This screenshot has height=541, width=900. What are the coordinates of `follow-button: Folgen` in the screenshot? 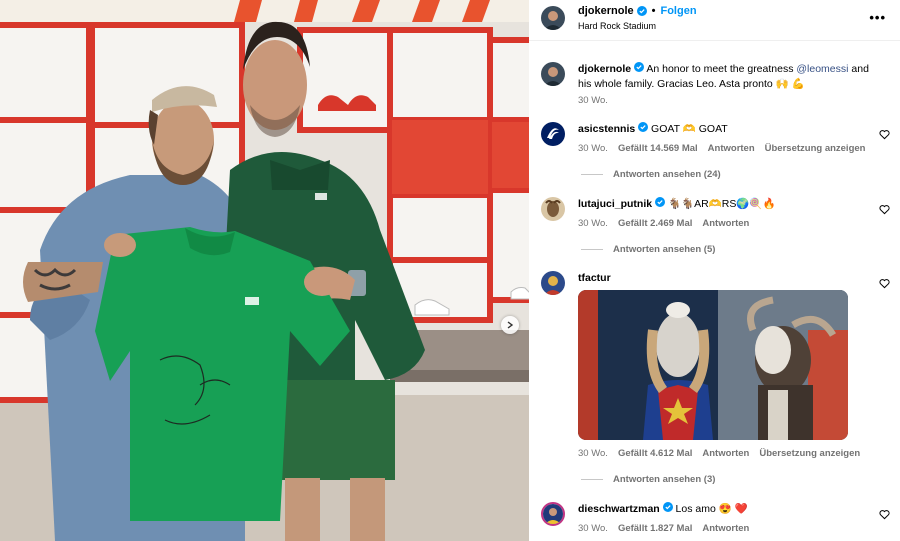 It's located at (678, 11).